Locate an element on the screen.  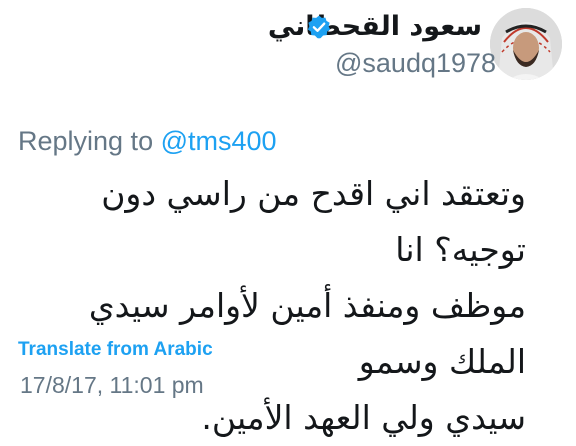
avatar is located at coordinates (526, 44).